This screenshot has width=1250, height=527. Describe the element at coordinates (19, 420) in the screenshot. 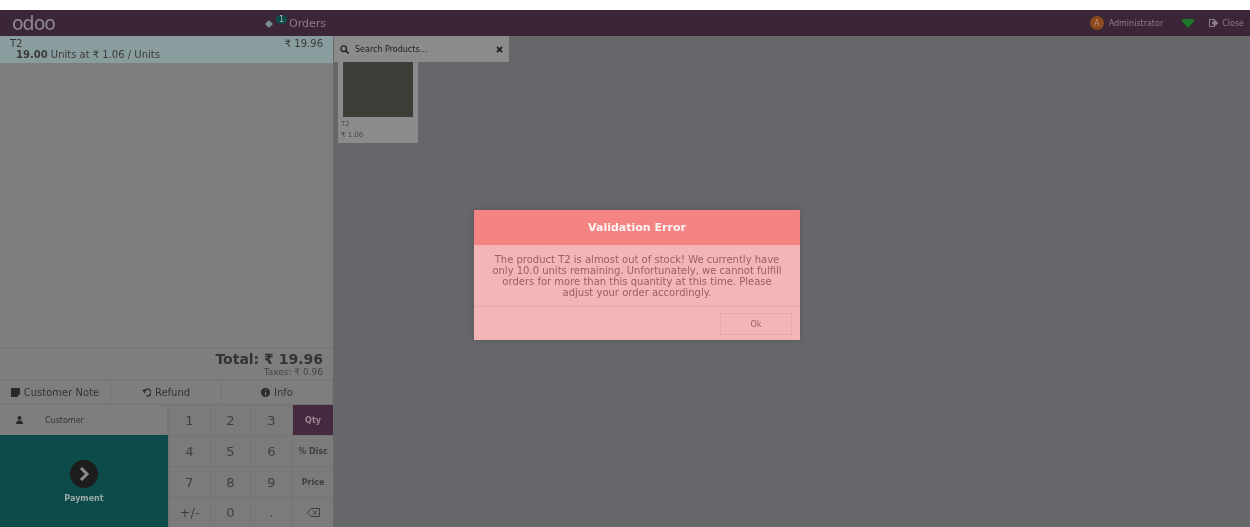

I see `person-icon` at that location.